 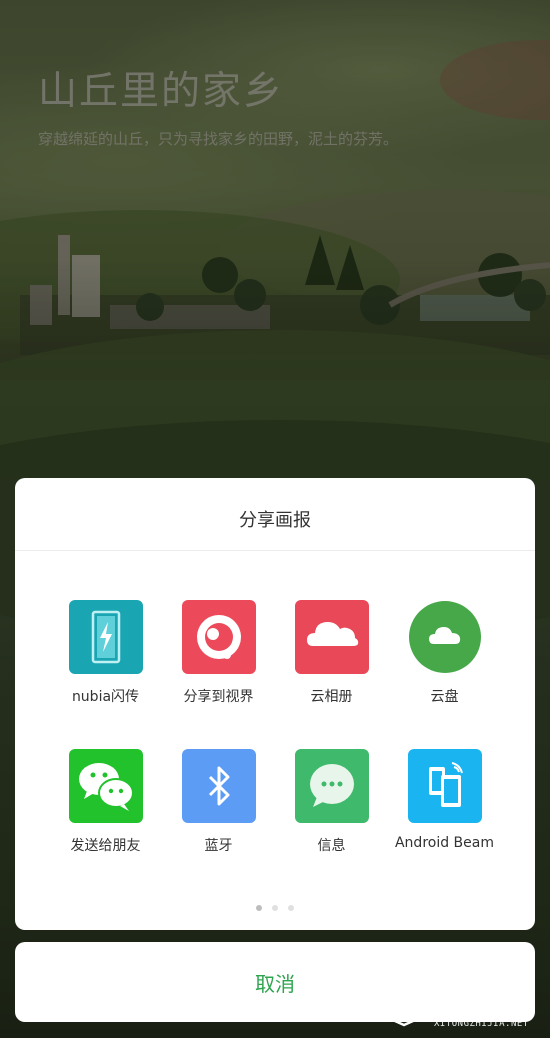 I want to click on app-label: 云盘, so click(x=444, y=697).